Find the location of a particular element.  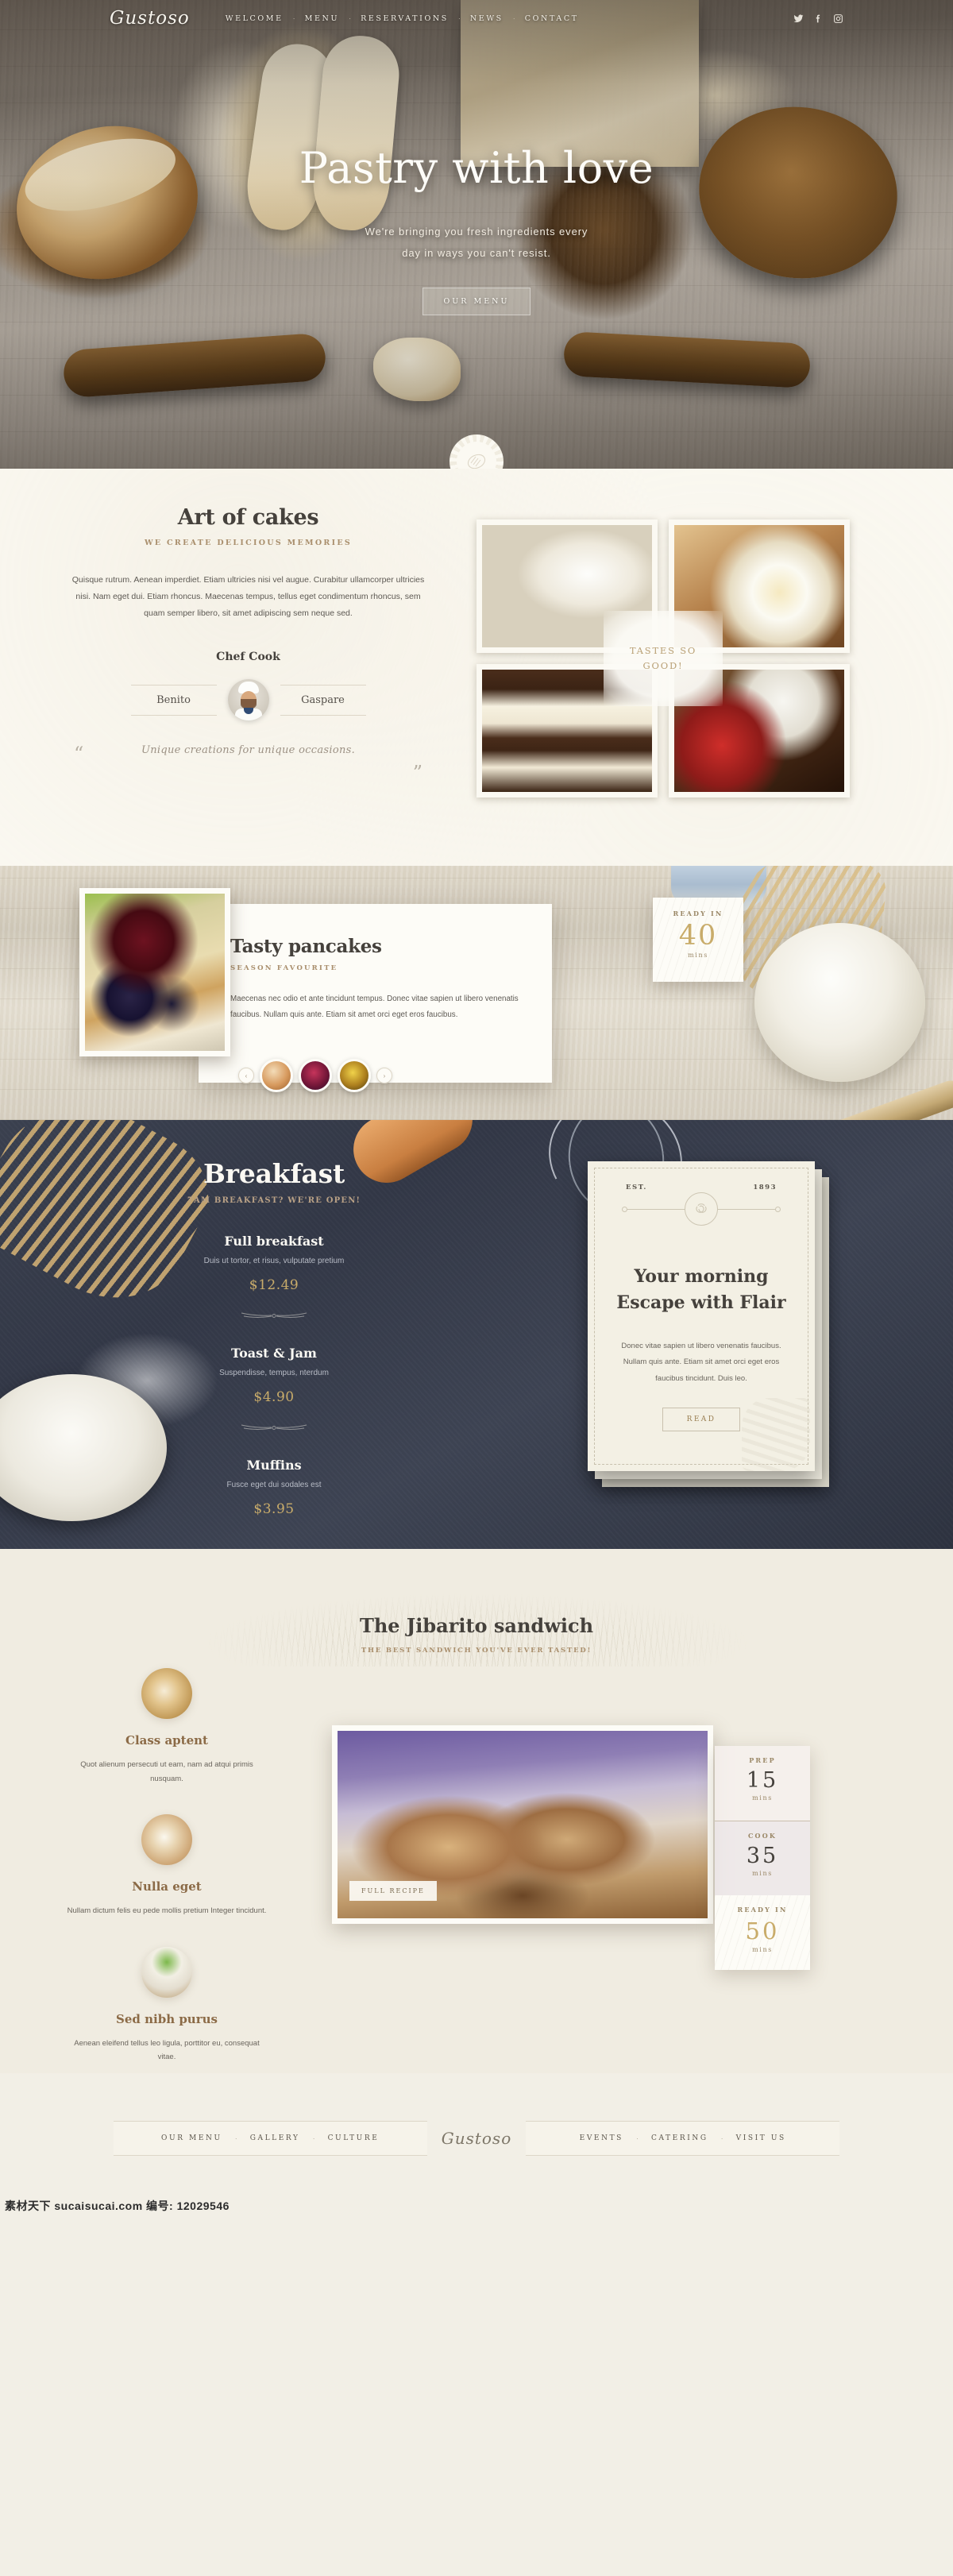

menu-item-desc: Suspendisse, tempus, nterdum is located at coordinates (274, 1373).